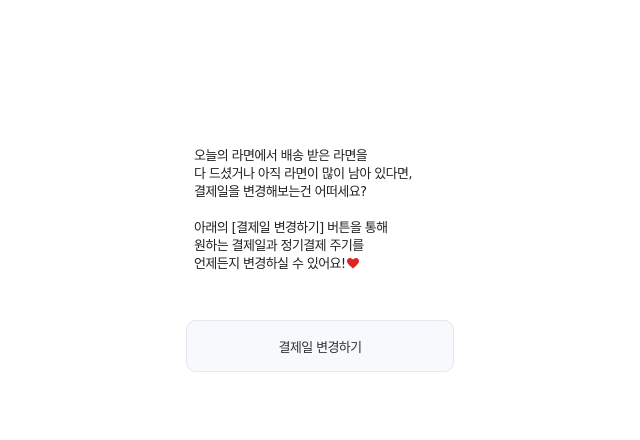 The image size is (640, 440). I want to click on change-payment-date-button: 결제일 변경하기, so click(320, 346).